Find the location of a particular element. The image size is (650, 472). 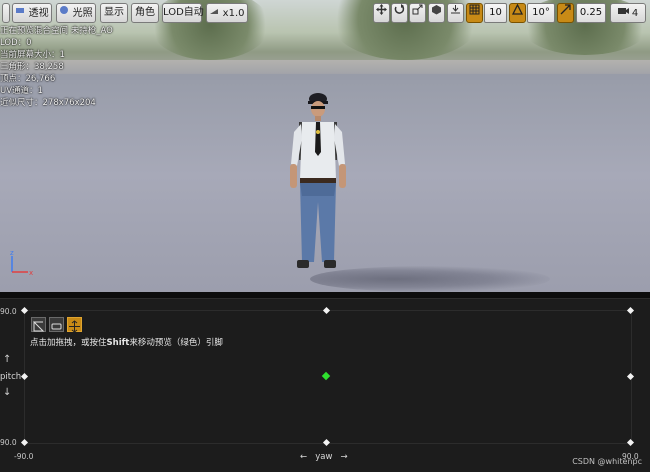

perspective-button: 透视 is located at coordinates (32, 13).